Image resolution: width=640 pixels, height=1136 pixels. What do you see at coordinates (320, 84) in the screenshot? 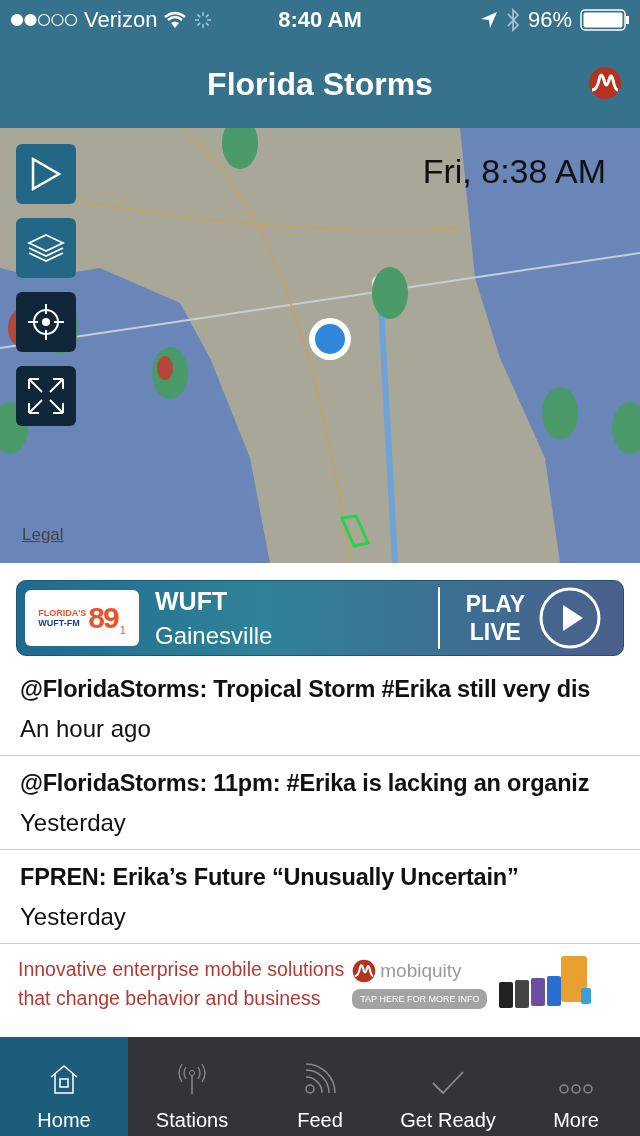
I see `app-title: Florida Storms` at bounding box center [320, 84].